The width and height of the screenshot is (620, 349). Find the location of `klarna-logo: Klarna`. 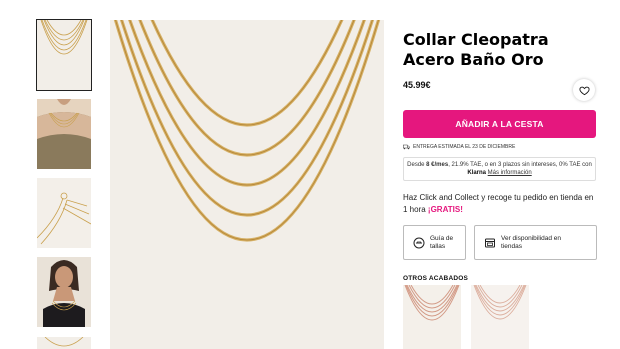

klarna-logo: Klarna is located at coordinates (476, 173).